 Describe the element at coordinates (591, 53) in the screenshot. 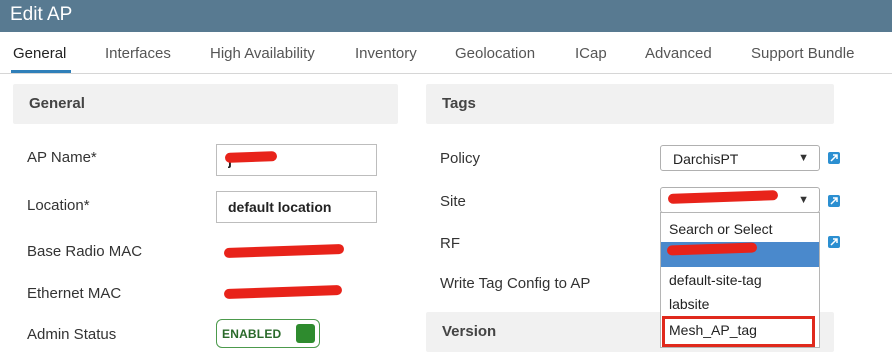

I see `tab-icap: ICap` at that location.